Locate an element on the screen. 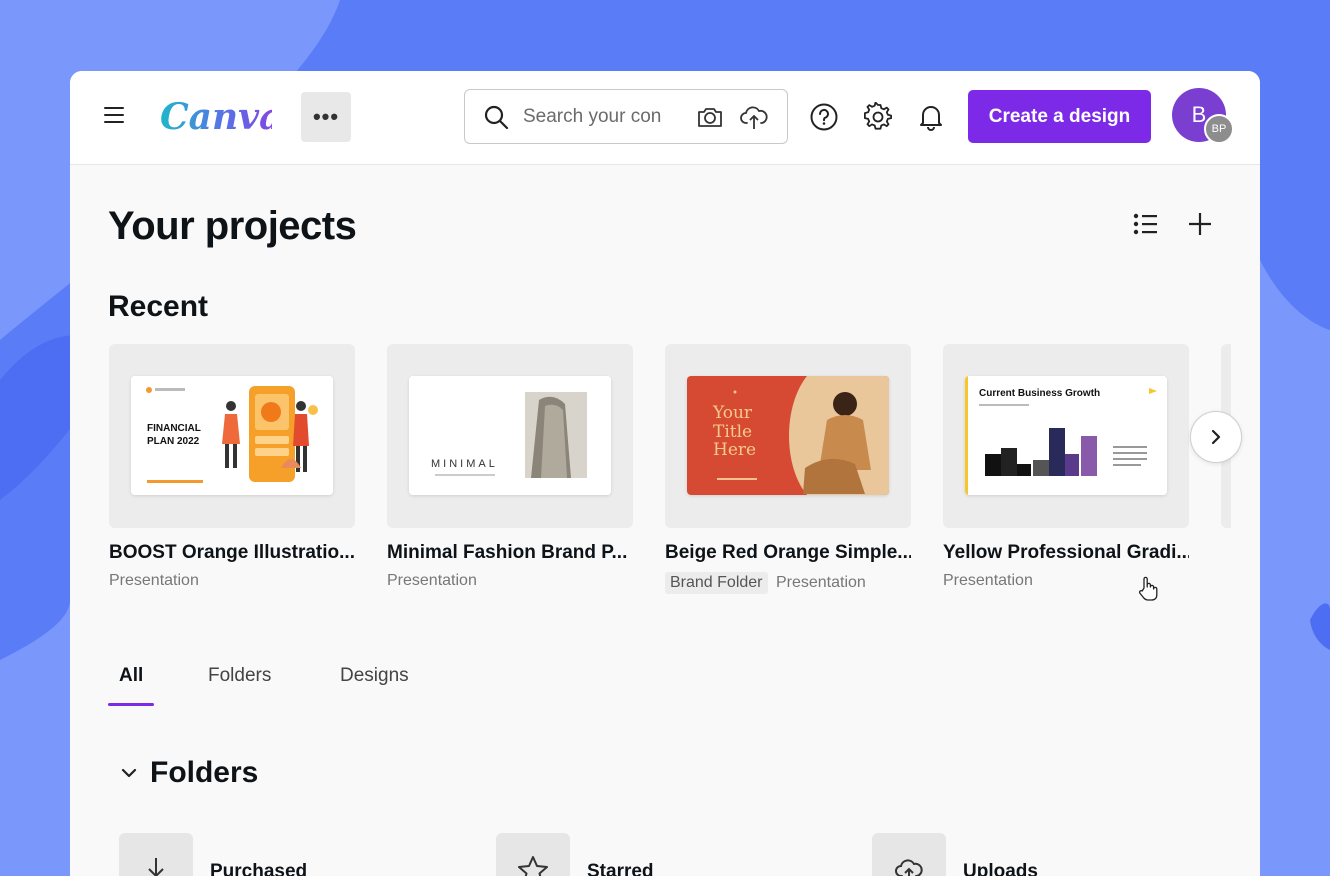  design-thumbnail-business-growth: Current Business Growth is located at coordinates (1066, 435).